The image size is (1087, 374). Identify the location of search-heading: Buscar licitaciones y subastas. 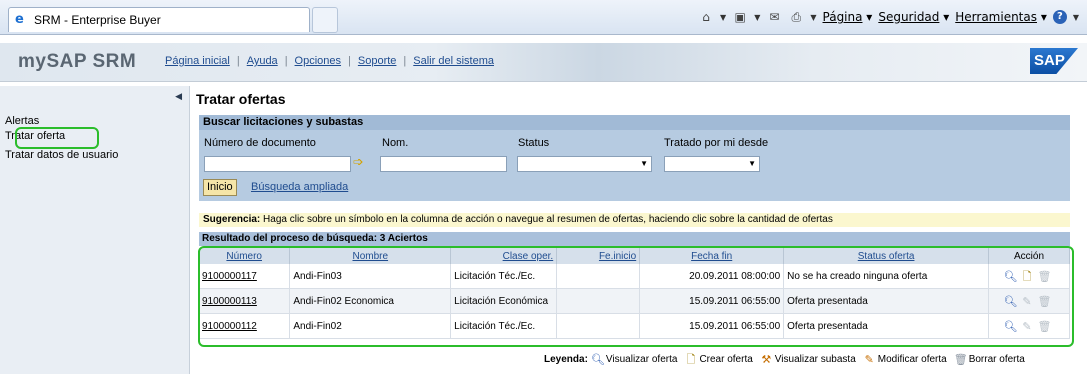
(634, 122).